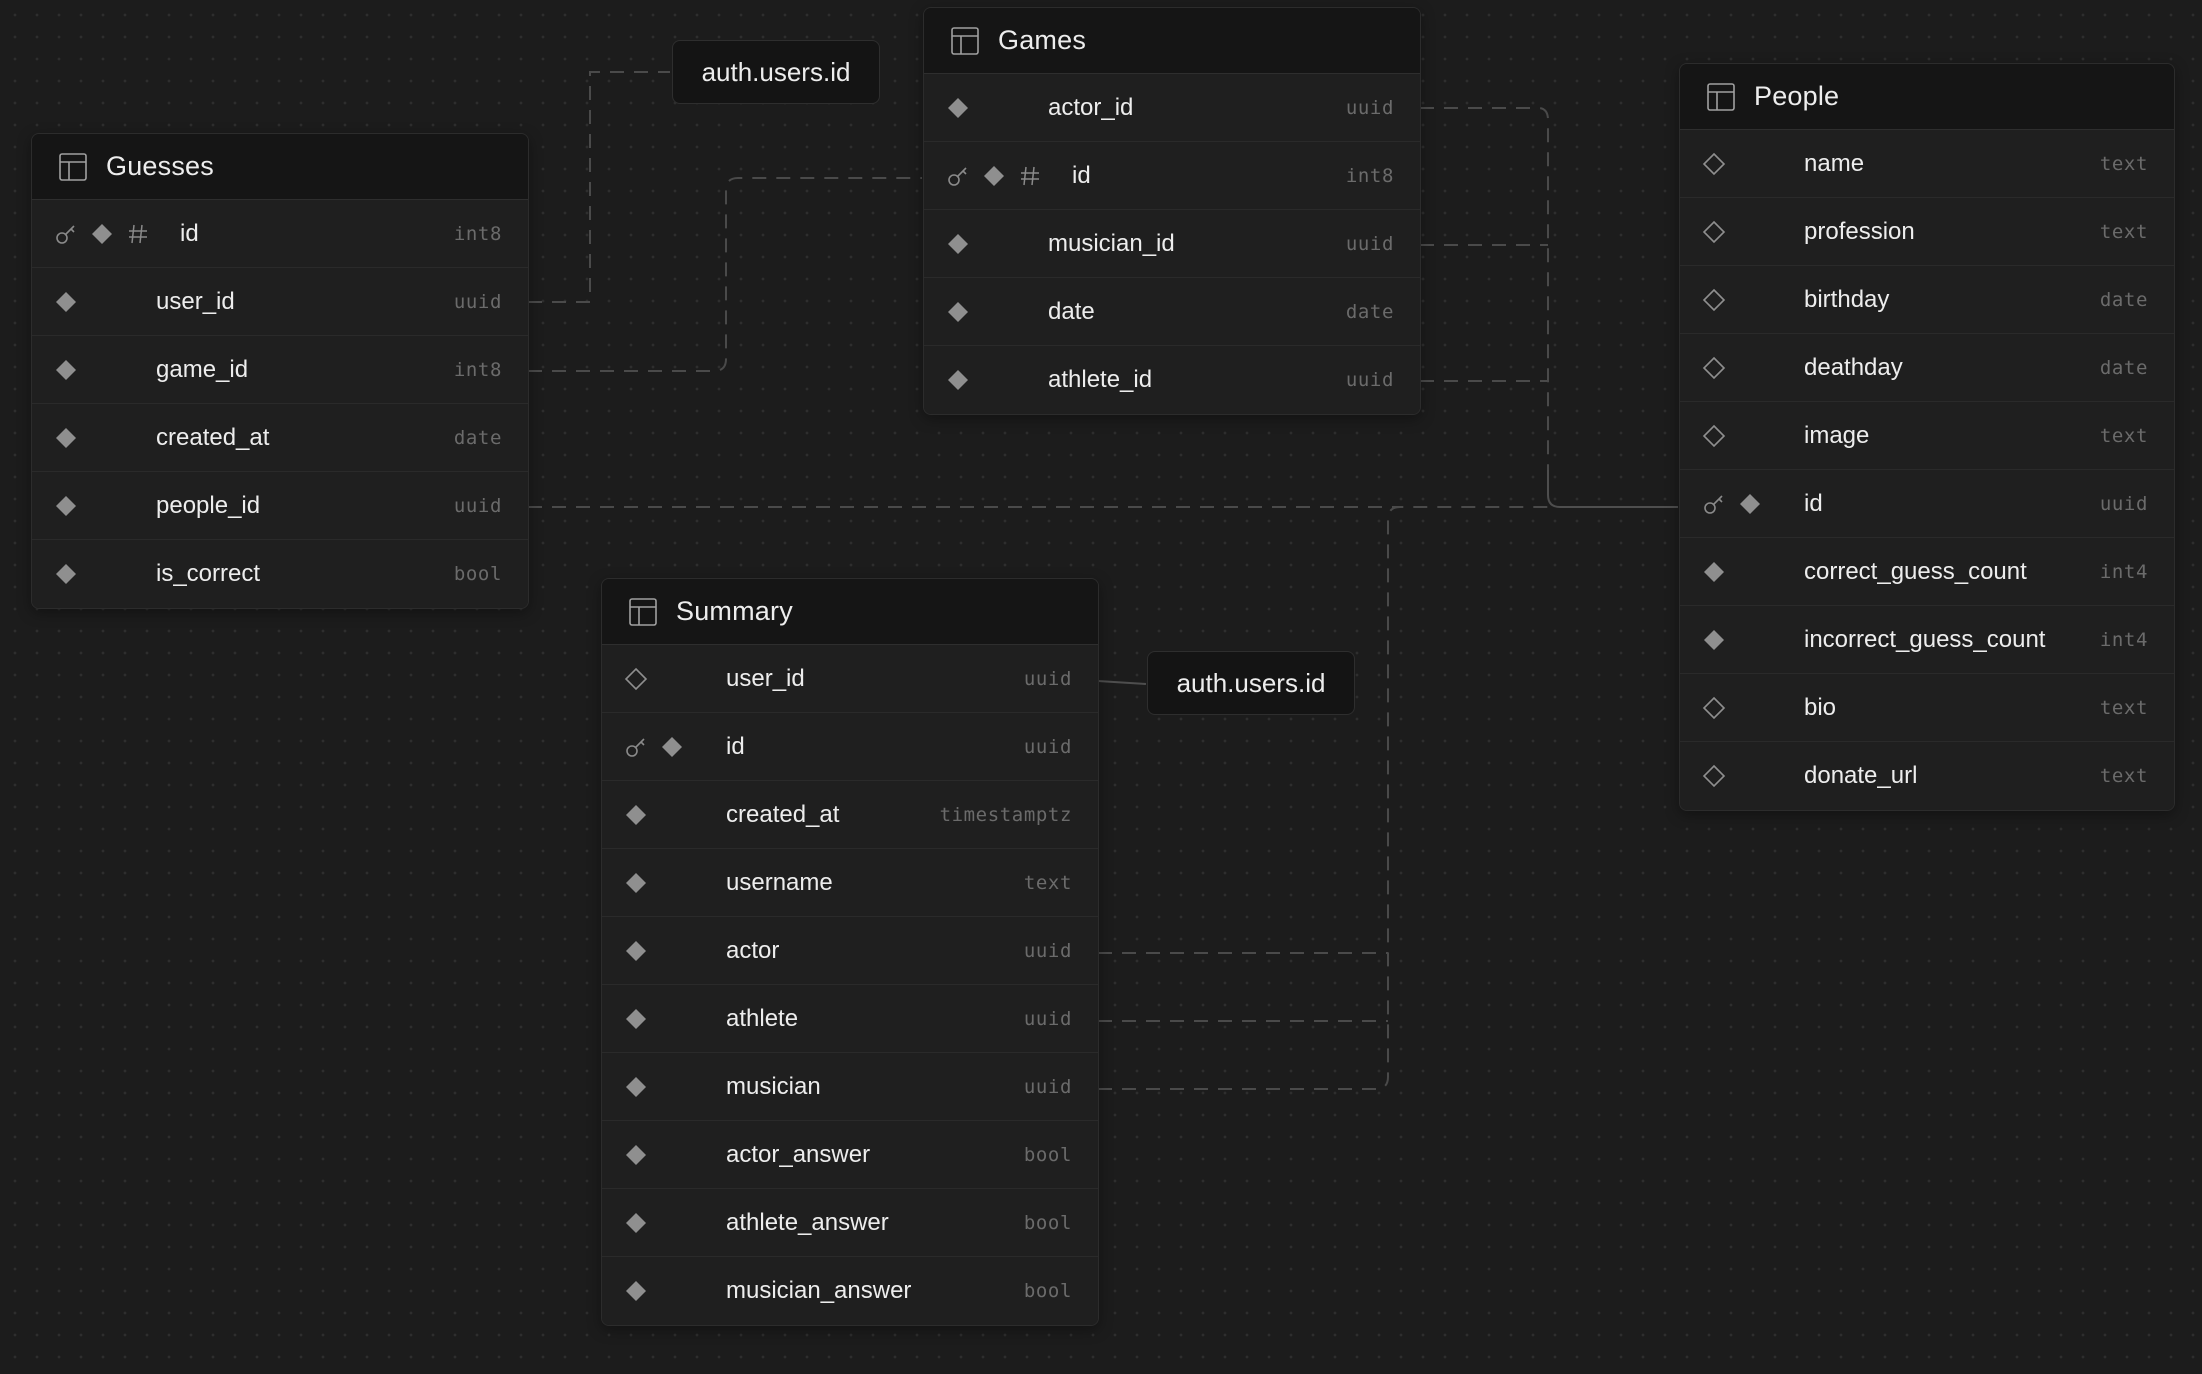 The image size is (2202, 1374). I want to click on column-row-birthday: birthday date, so click(1927, 300).